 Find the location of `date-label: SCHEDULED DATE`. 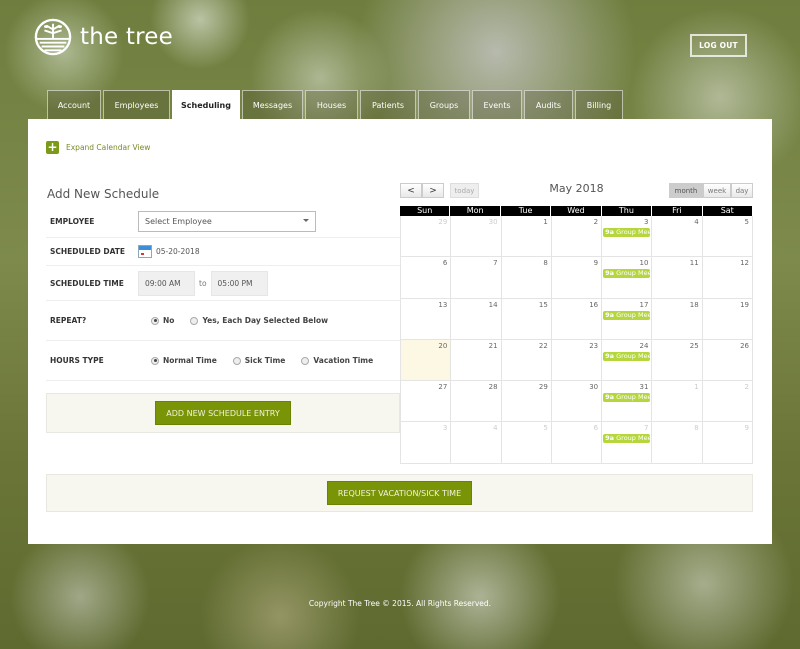

date-label: SCHEDULED DATE is located at coordinates (88, 251).